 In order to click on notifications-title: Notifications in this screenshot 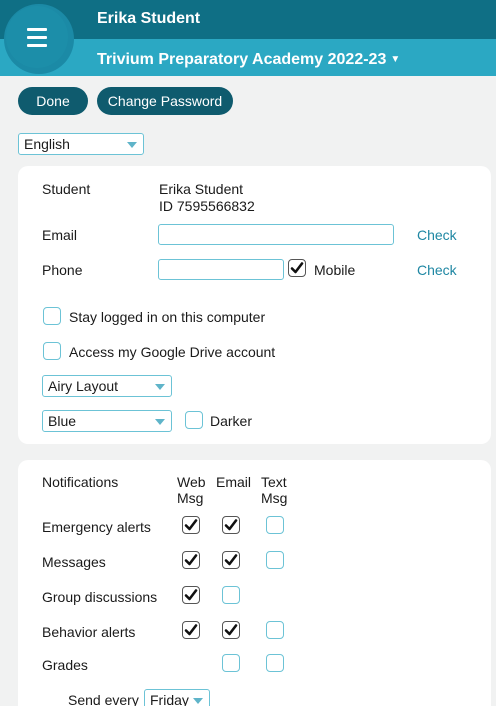, I will do `click(80, 482)`.